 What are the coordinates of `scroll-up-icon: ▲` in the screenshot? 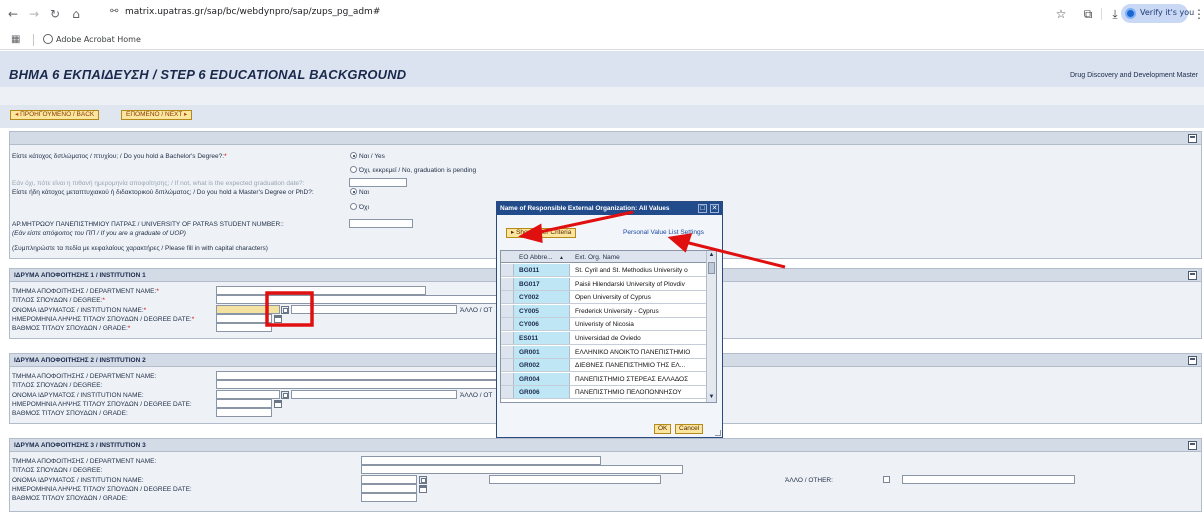 It's located at (711, 255).